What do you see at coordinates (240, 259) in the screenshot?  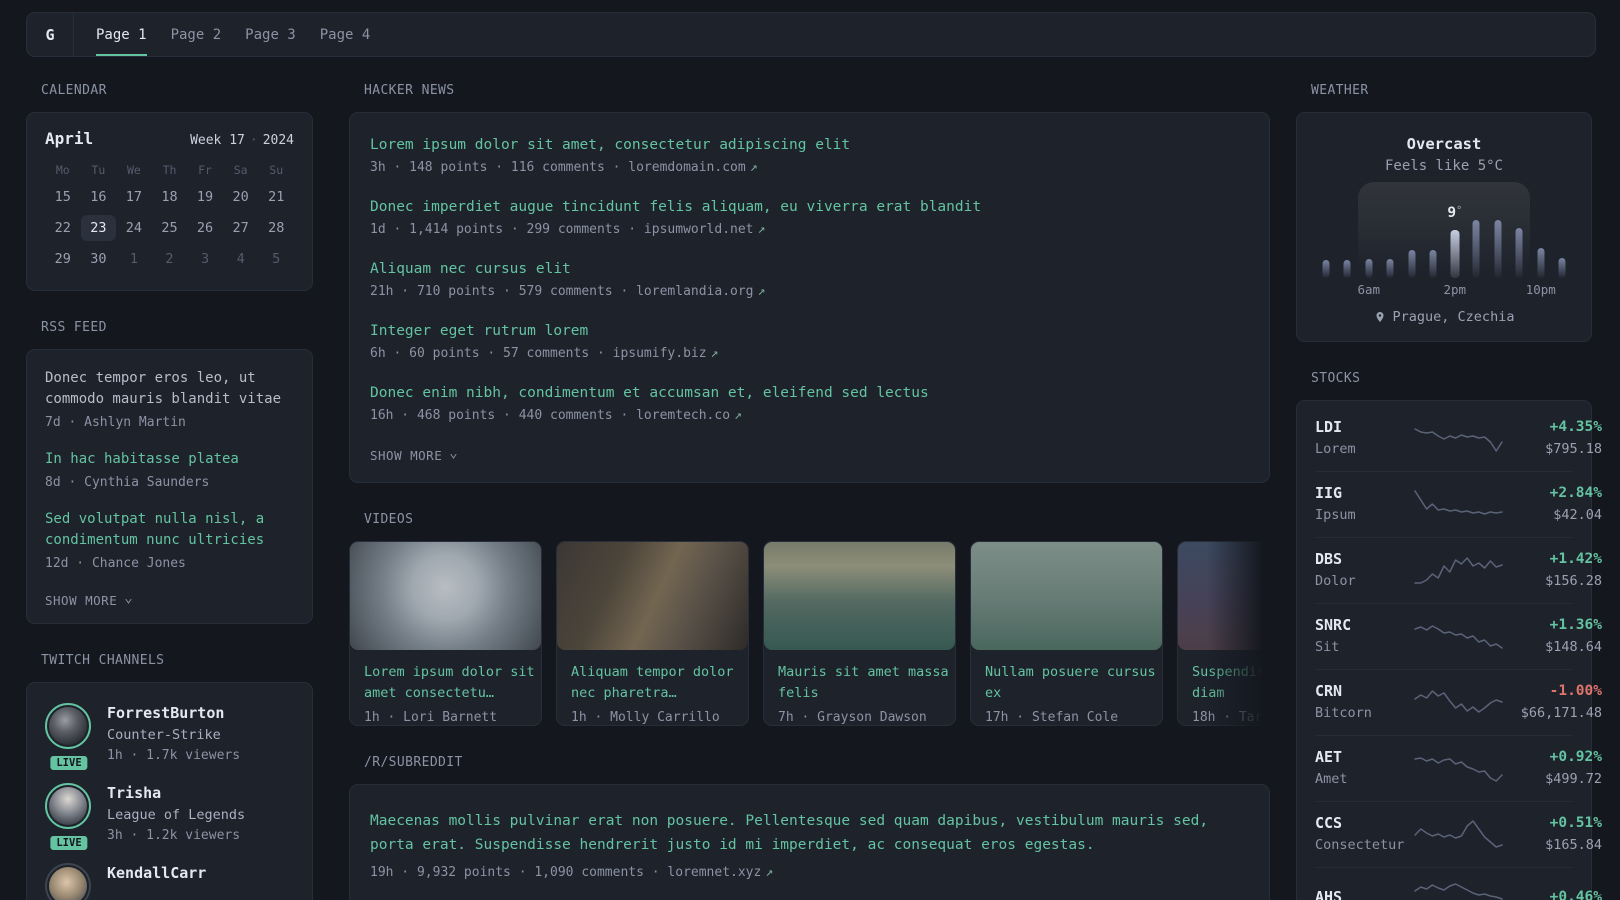 I see `calendar-day: 4` at bounding box center [240, 259].